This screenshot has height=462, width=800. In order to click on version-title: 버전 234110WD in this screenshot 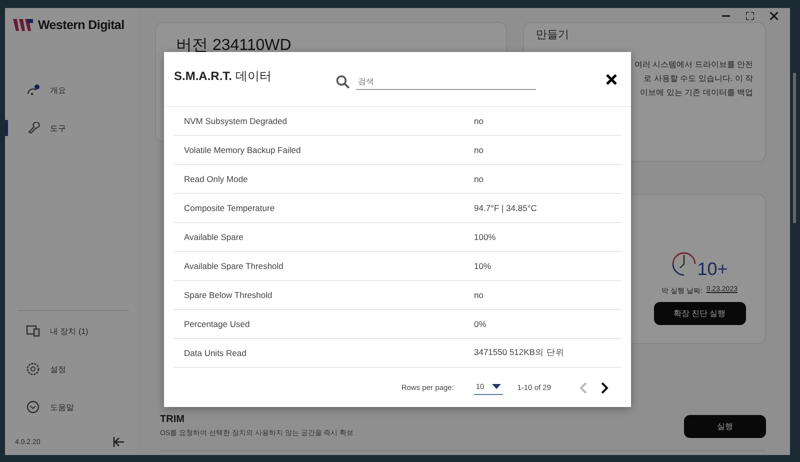, I will do `click(234, 45)`.